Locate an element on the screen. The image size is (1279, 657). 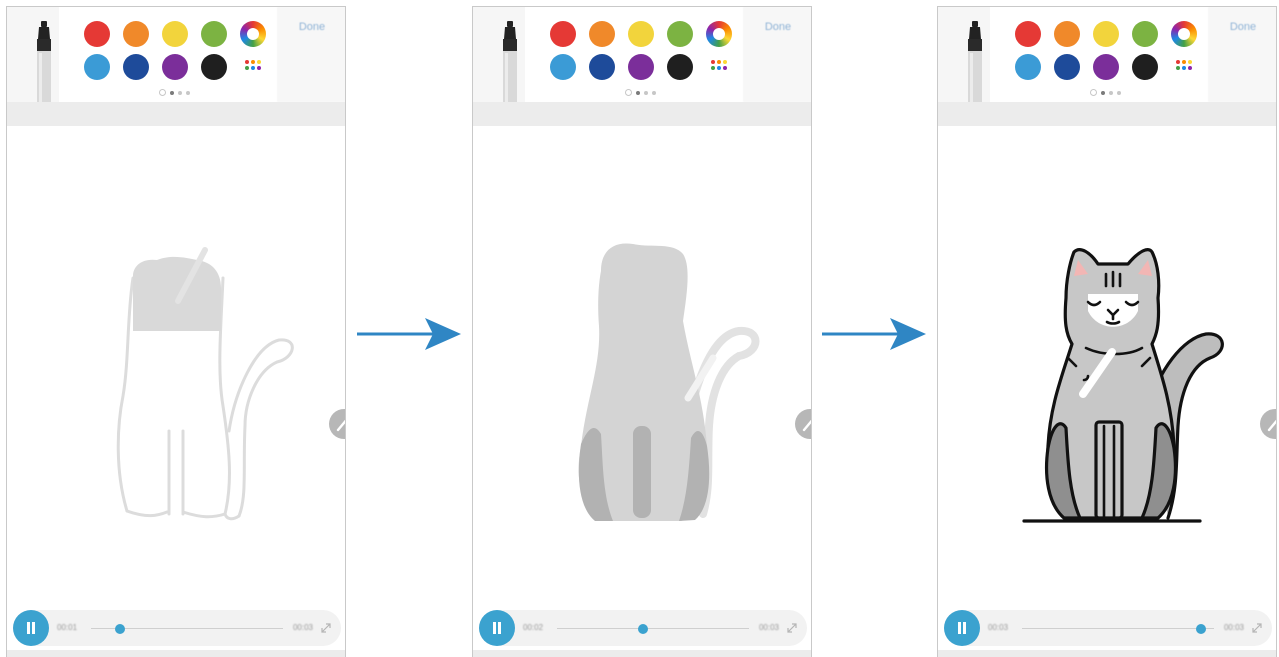
cat-sketch-shaded is located at coordinates (669, 382).